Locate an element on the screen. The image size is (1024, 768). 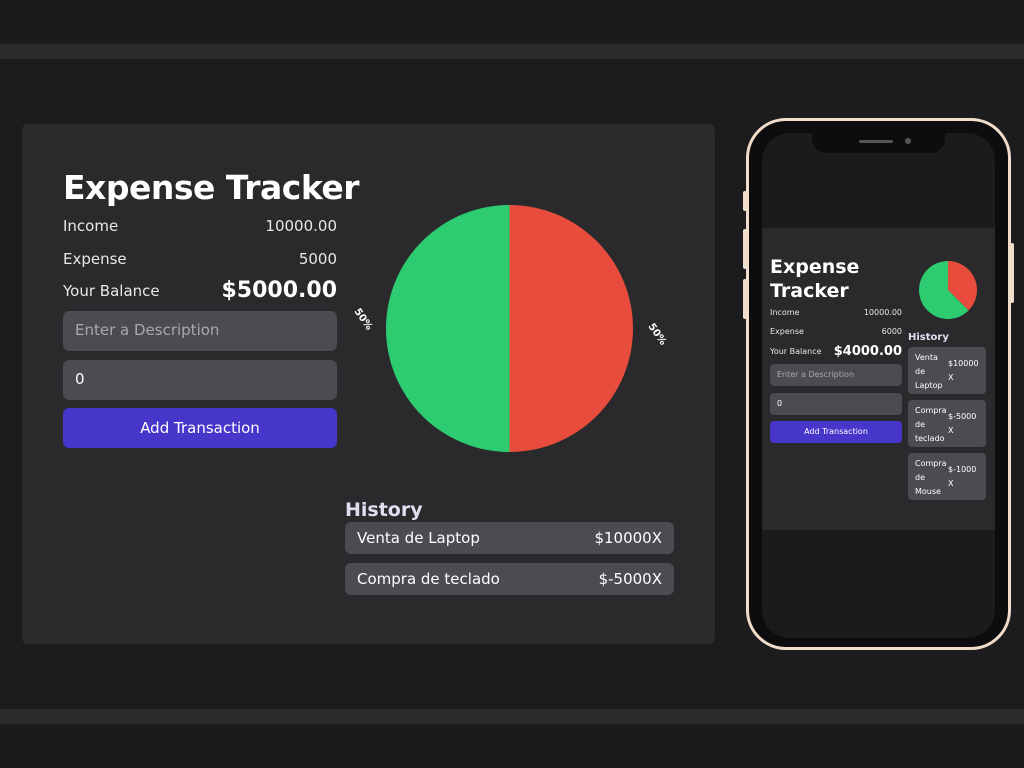
app-title: Expense Tracker is located at coordinates (211, 187).